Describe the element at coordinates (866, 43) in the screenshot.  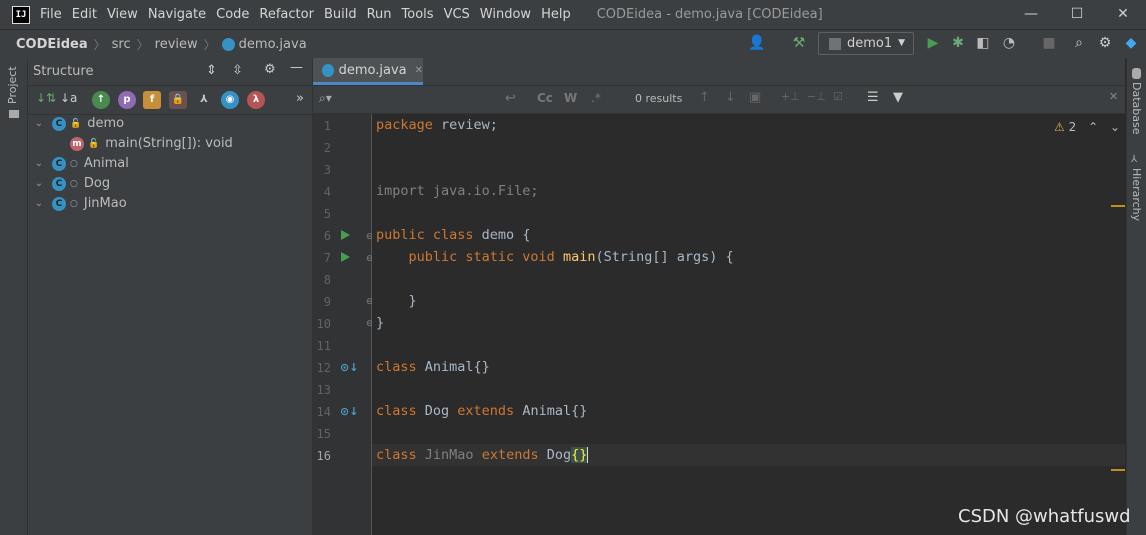
I see `run-configuration-select: demo1 ▼` at that location.